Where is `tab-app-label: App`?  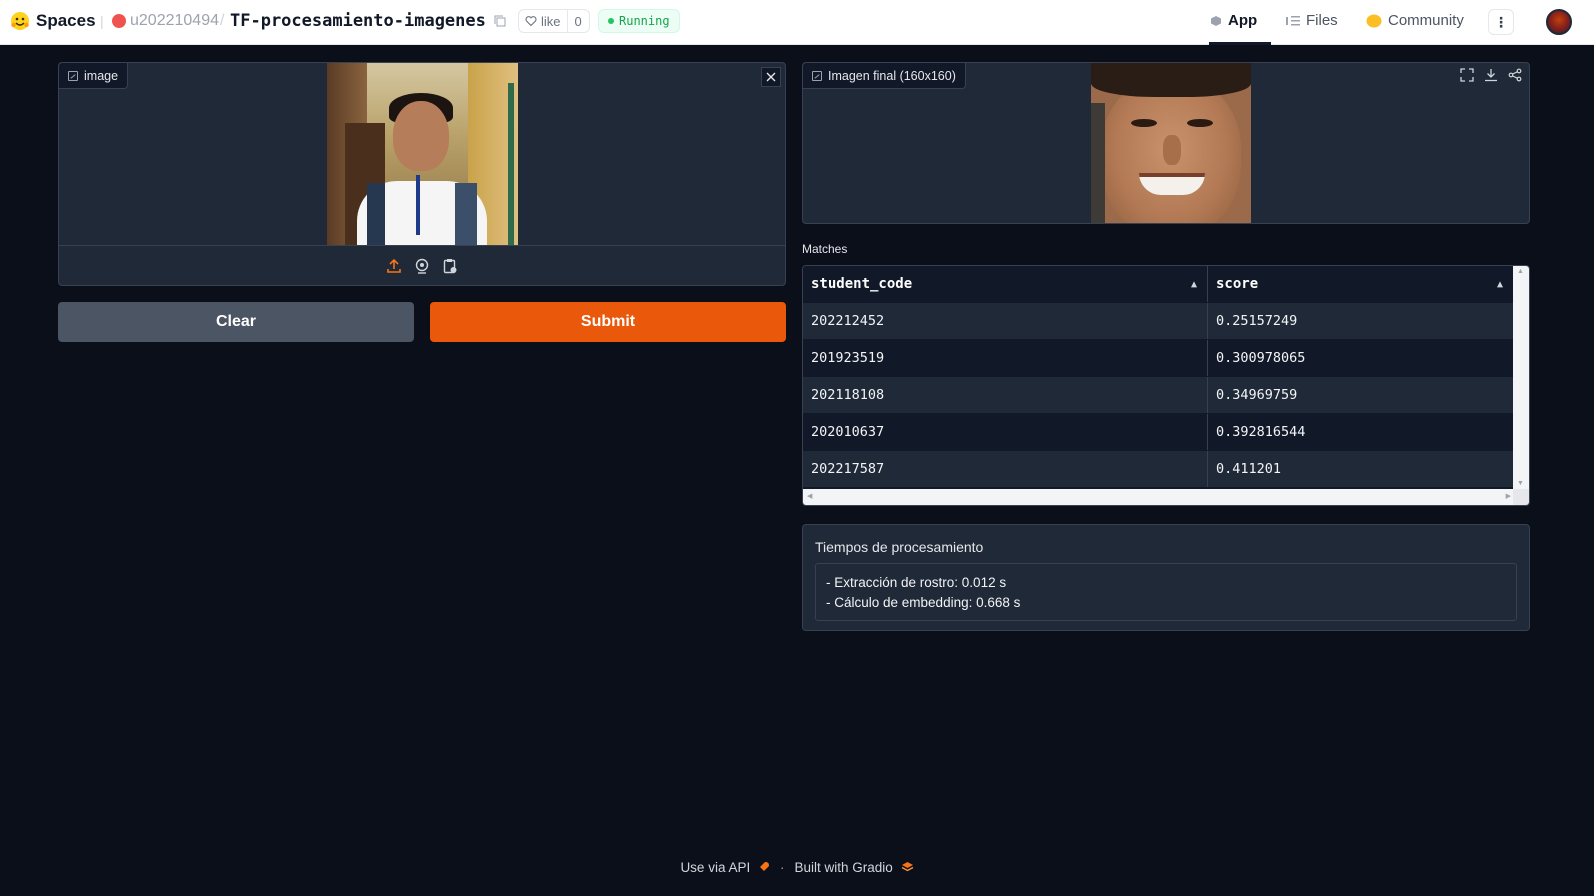
tab-app-label: App is located at coordinates (1243, 20).